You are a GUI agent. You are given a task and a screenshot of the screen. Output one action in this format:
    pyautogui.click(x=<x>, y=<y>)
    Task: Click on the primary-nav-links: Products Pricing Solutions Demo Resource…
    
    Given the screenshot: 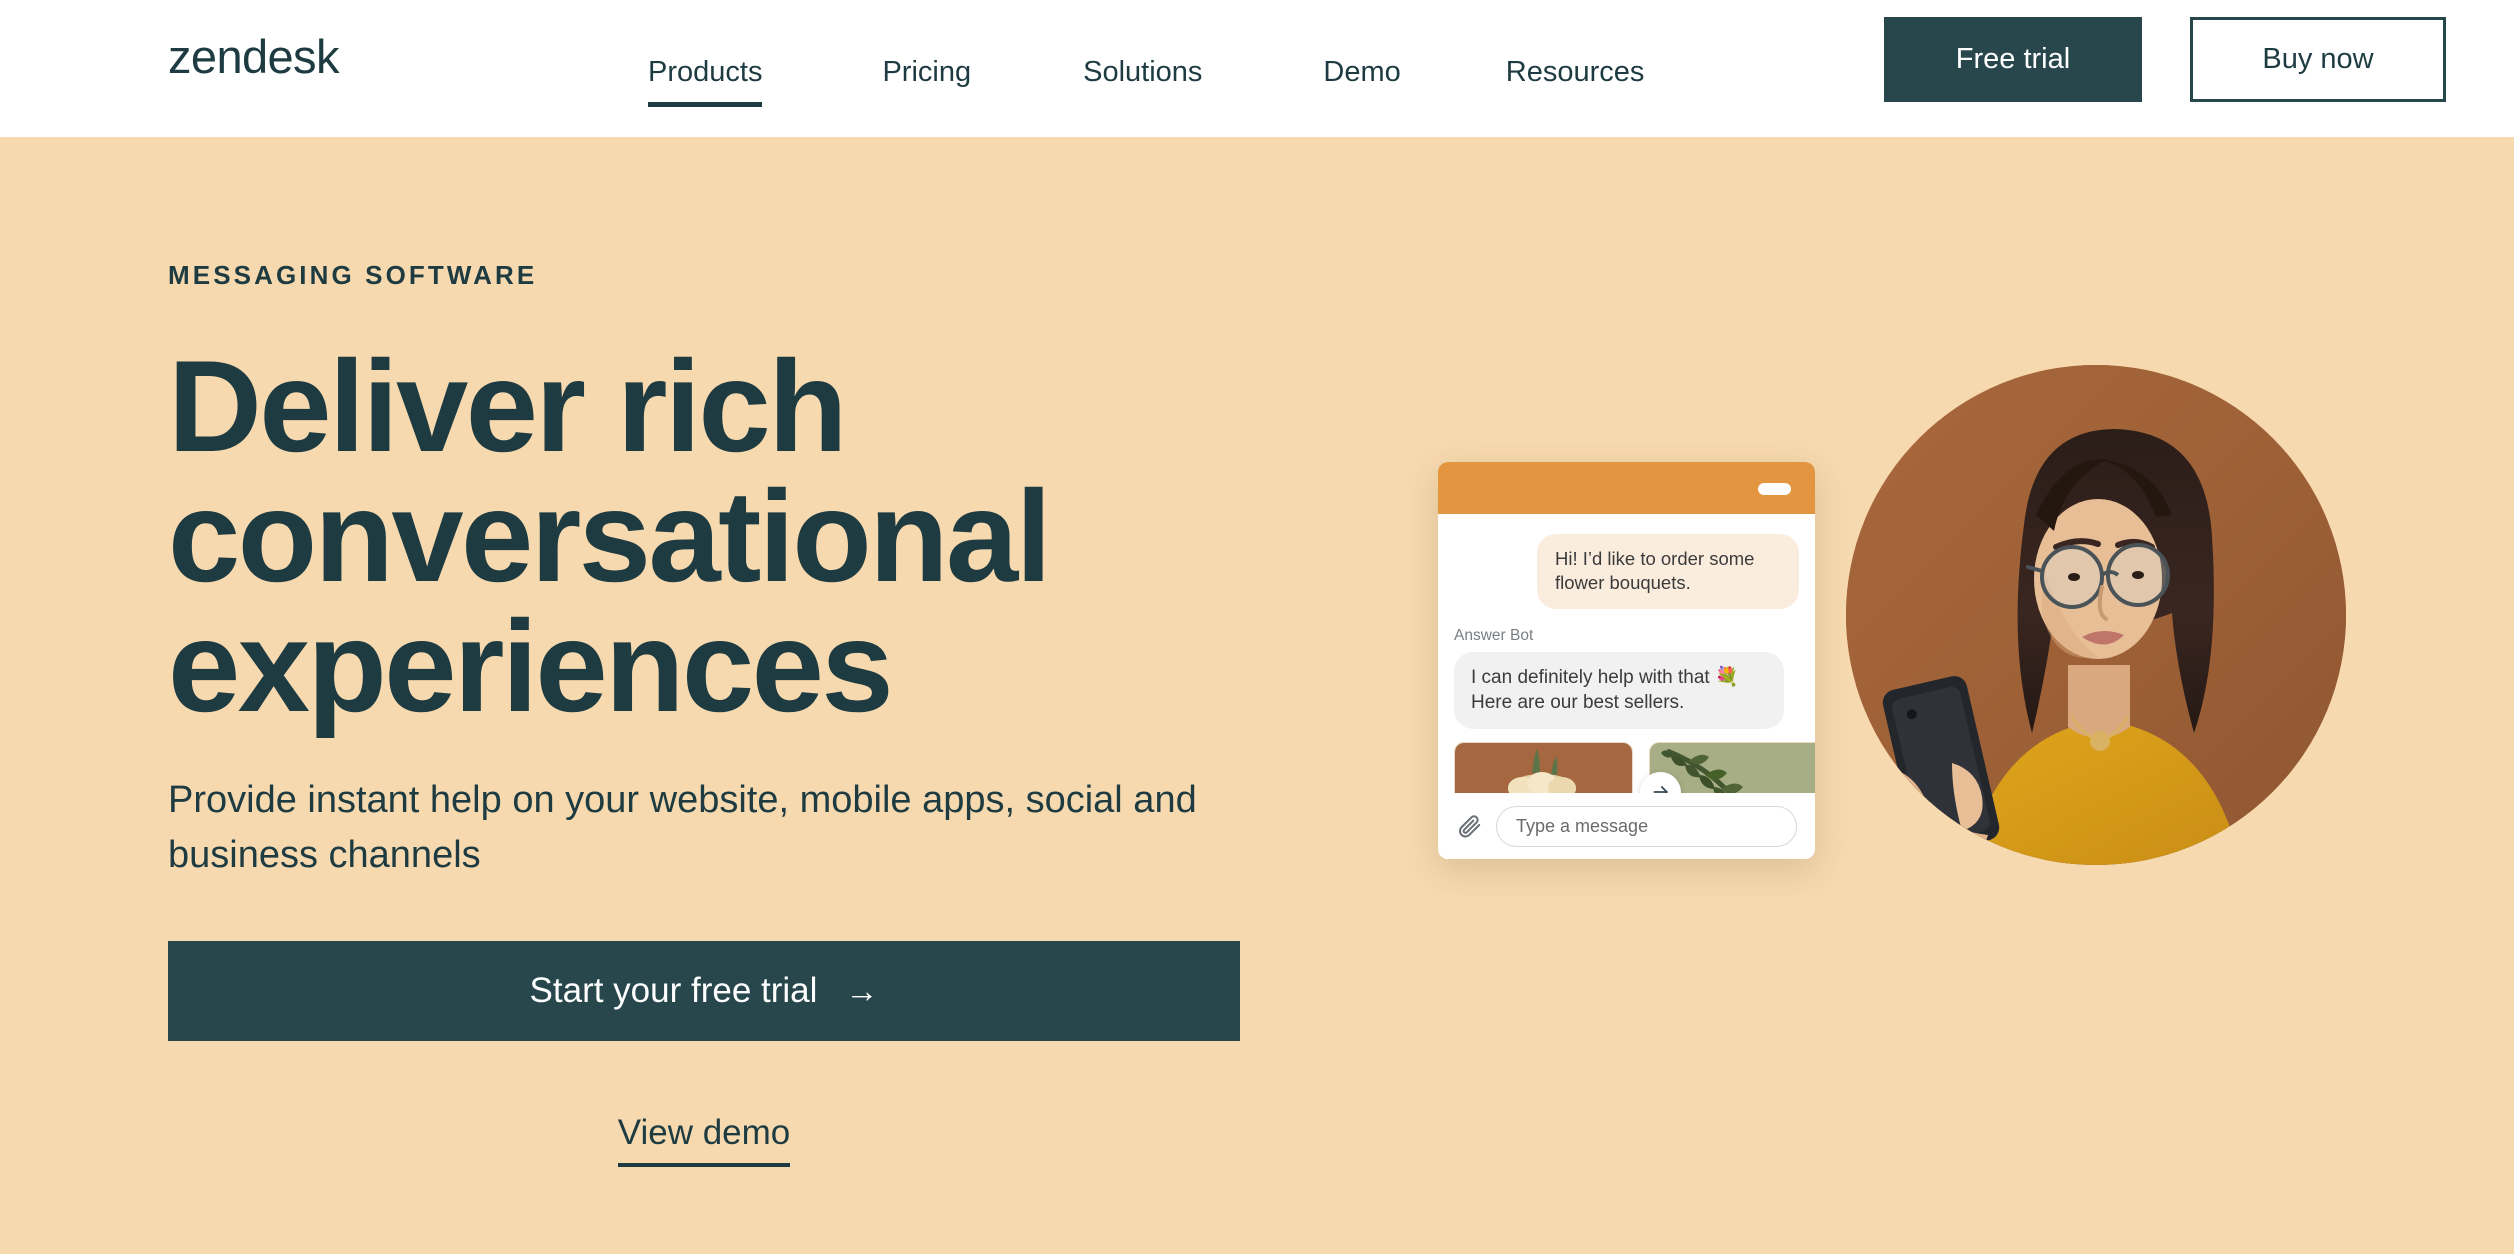 What is the action you would take?
    pyautogui.click(x=1146, y=68)
    